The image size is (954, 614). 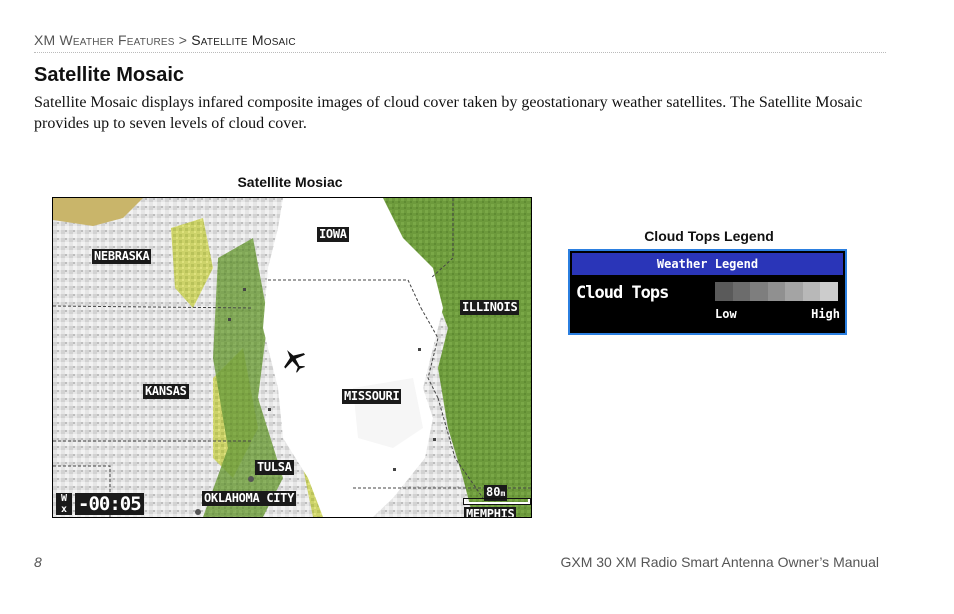 I want to click on map-label-oklahoma-city: OKLAHOMA CITY, so click(x=249, y=498).